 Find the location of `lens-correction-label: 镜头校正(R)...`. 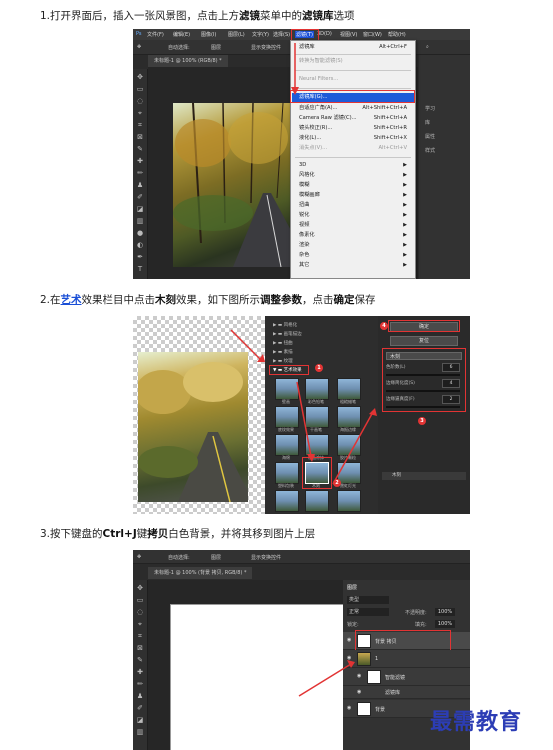

lens-correction-label: 镜头校正(R)... is located at coordinates (316, 128).